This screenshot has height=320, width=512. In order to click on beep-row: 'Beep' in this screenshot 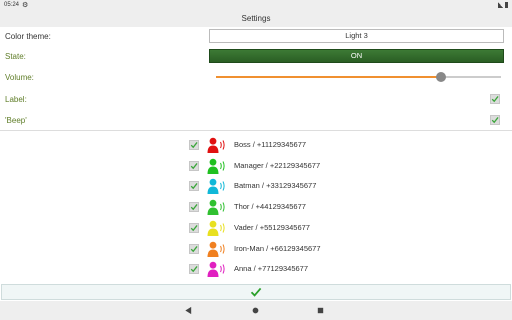, I will do `click(256, 120)`.